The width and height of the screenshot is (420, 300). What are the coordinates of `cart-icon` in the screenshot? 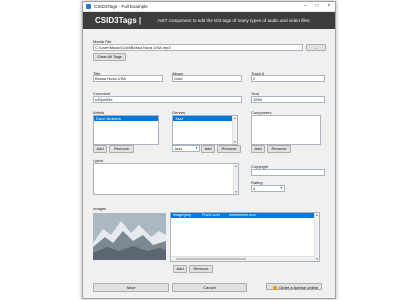 It's located at (275, 287).